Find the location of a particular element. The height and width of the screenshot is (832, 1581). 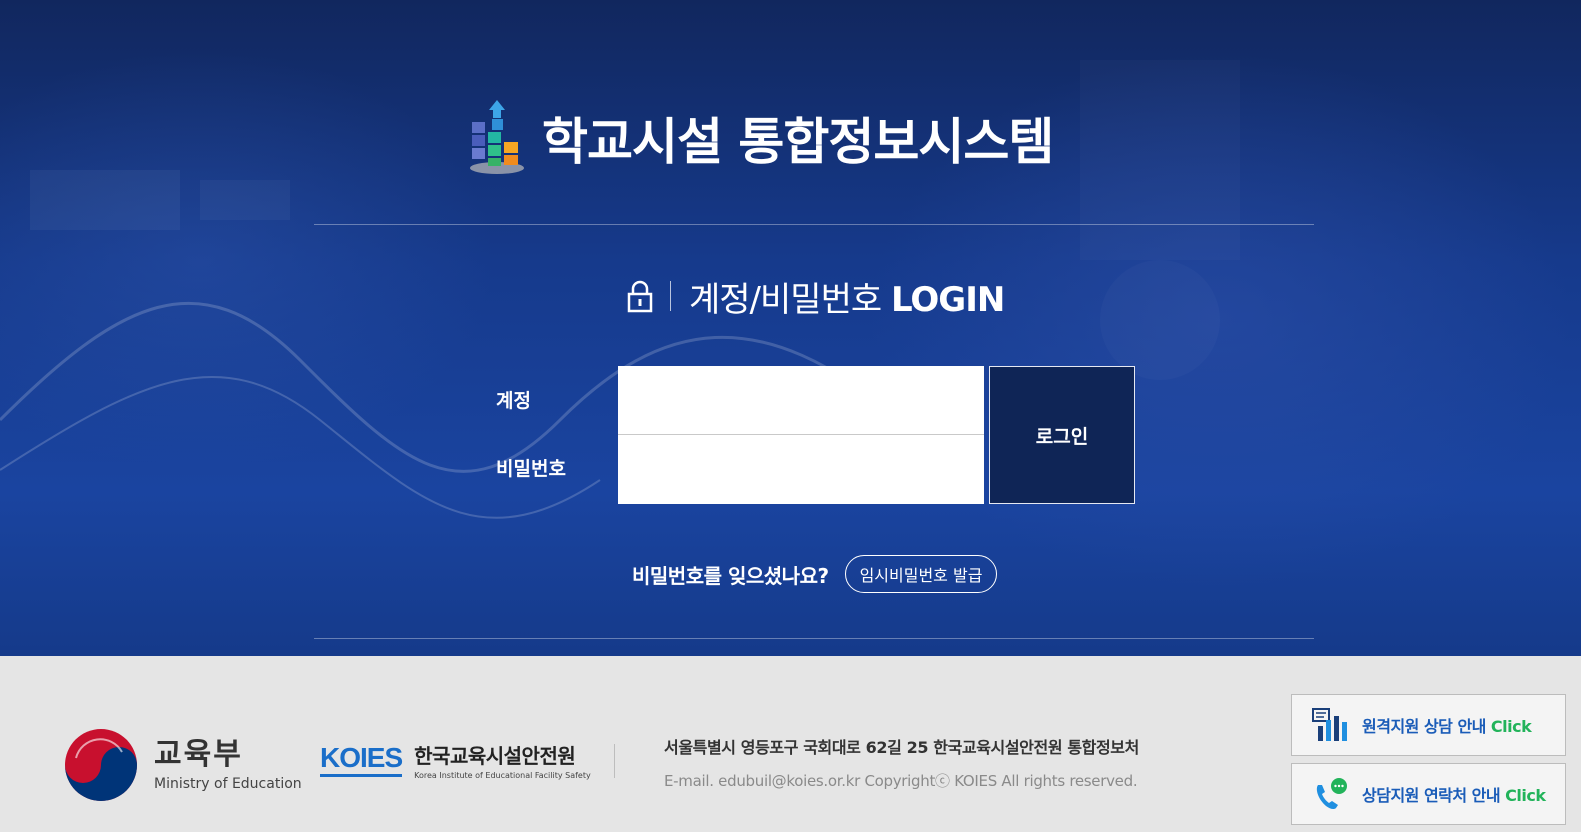

login-title-en: LOGIN is located at coordinates (947, 299).